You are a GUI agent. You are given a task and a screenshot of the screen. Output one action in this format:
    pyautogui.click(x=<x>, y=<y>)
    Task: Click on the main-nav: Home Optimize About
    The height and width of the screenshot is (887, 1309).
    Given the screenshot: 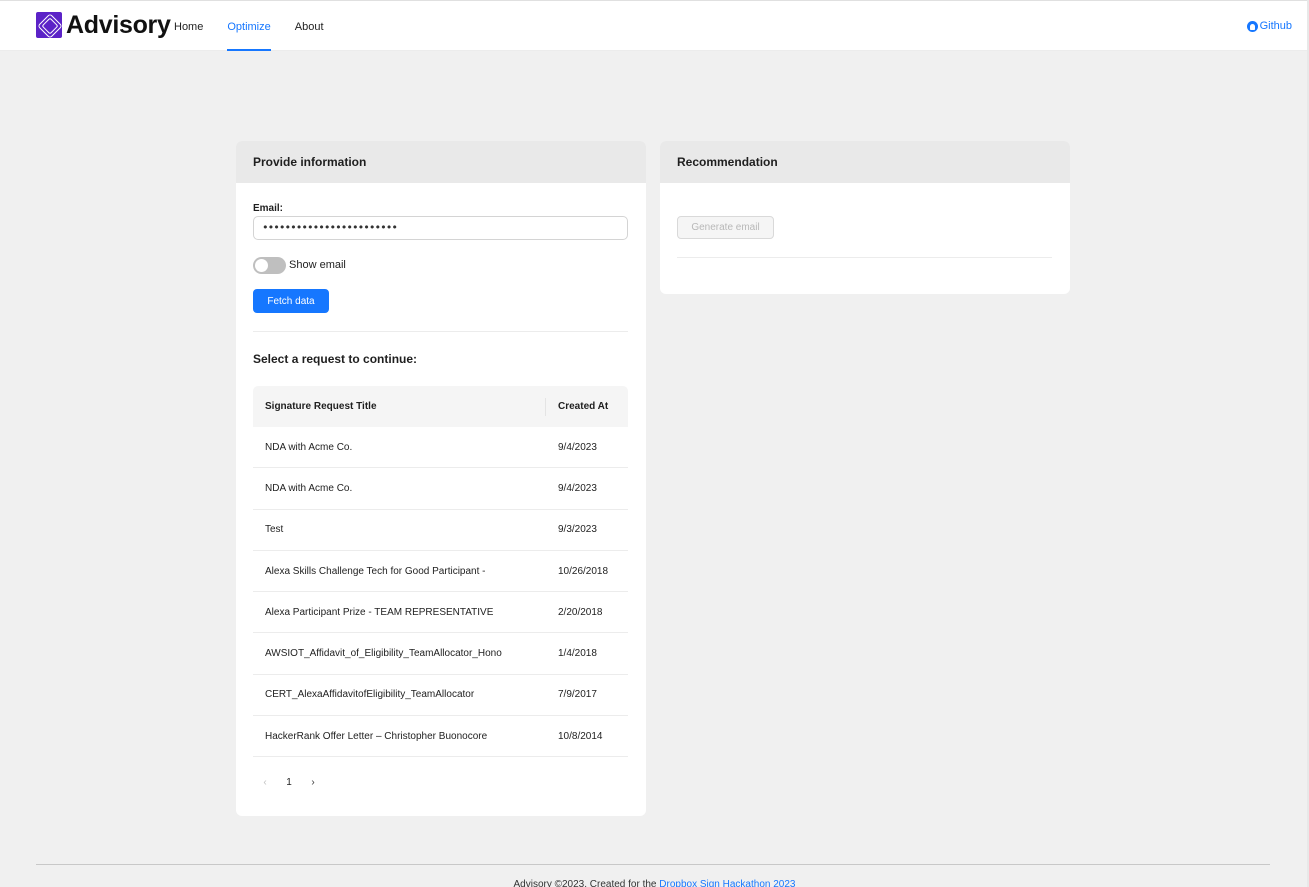 What is the action you would take?
    pyautogui.click(x=251, y=26)
    